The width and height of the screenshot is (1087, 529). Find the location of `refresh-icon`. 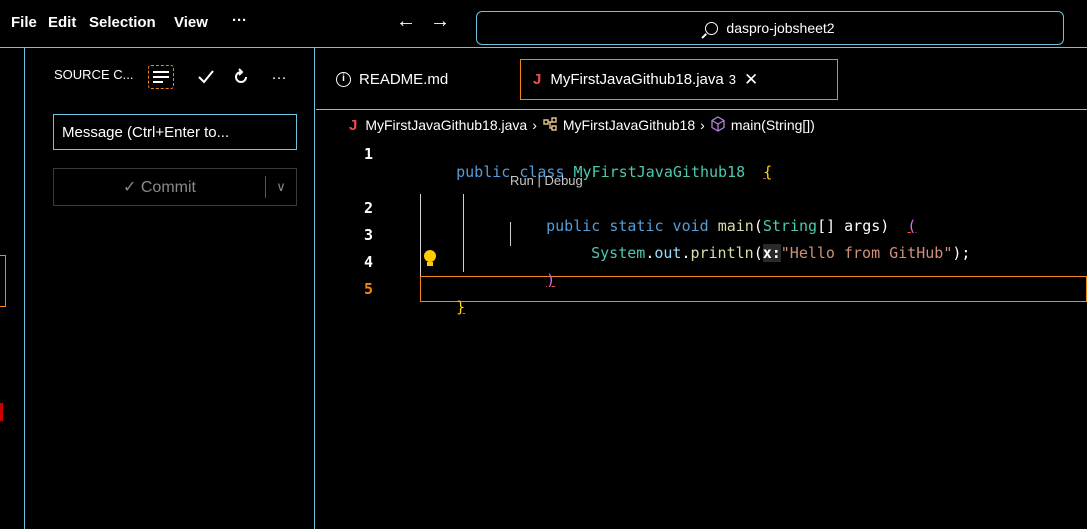

refresh-icon is located at coordinates (241, 77).